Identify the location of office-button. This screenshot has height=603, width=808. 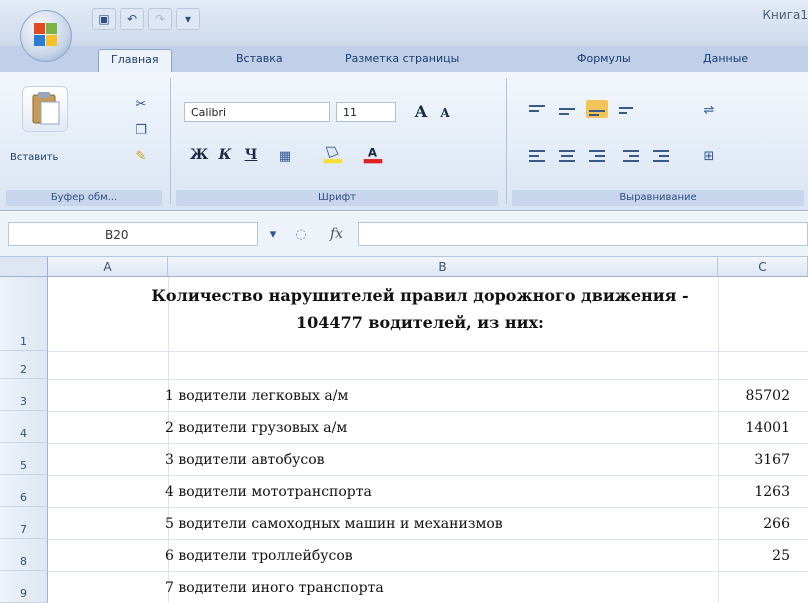
(46, 36).